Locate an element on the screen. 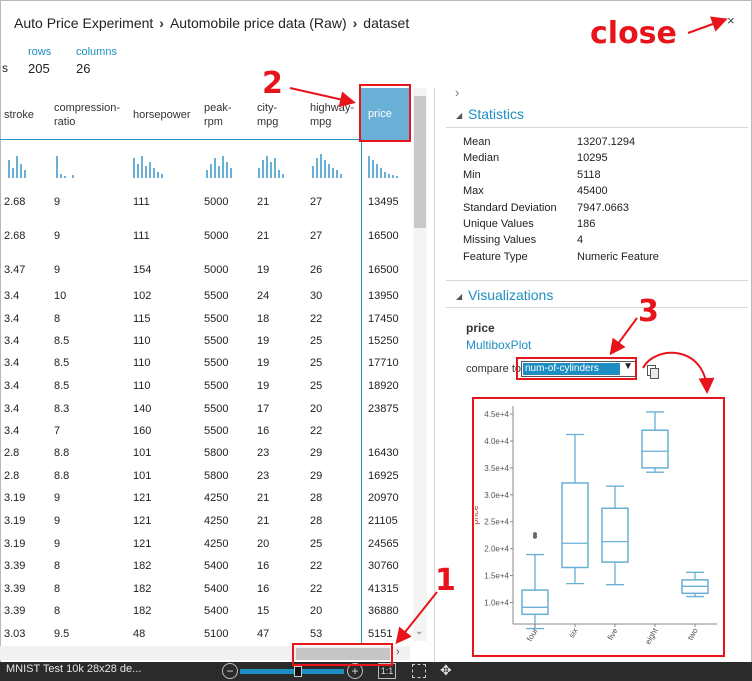 The width and height of the screenshot is (752, 681). vertical-scroll-thumb is located at coordinates (420, 162).